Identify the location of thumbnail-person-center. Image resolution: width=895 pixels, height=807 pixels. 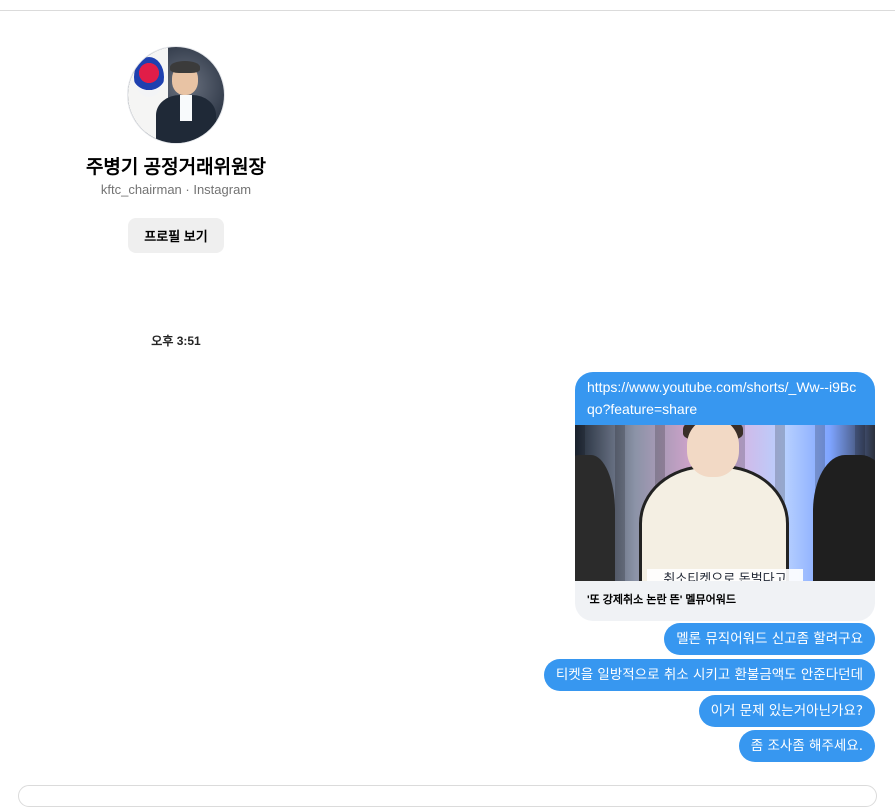
(714, 523).